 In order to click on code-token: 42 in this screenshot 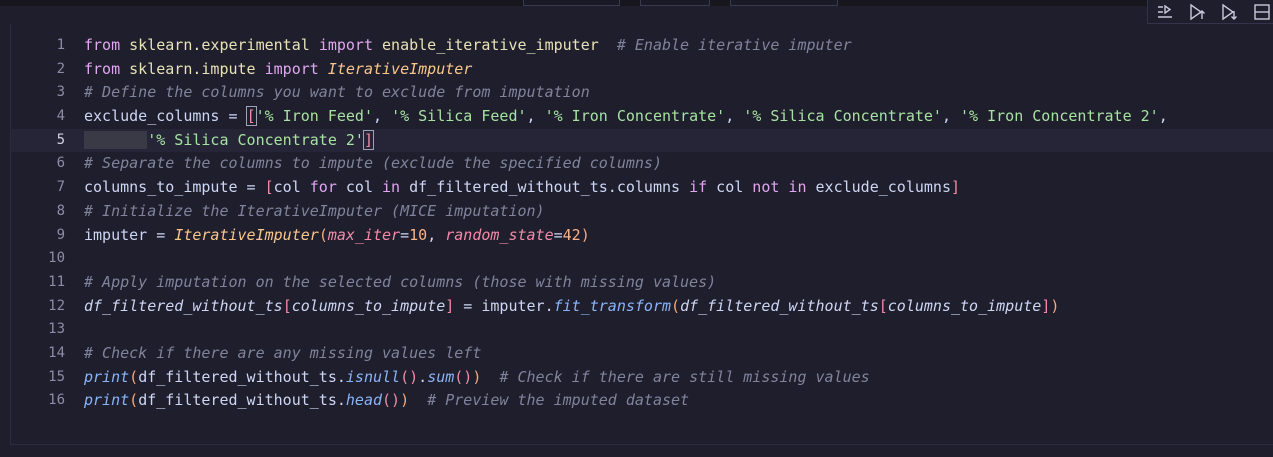, I will do `click(571, 234)`.